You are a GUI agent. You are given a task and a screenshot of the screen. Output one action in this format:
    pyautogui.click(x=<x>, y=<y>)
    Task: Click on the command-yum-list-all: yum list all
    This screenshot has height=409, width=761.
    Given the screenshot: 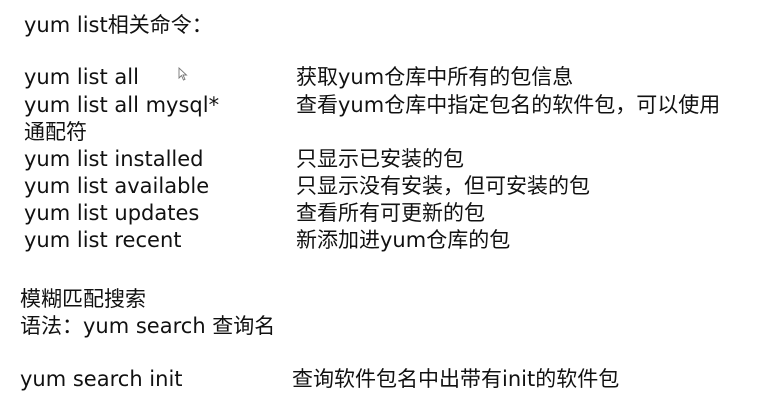 What is the action you would take?
    pyautogui.click(x=81, y=77)
    